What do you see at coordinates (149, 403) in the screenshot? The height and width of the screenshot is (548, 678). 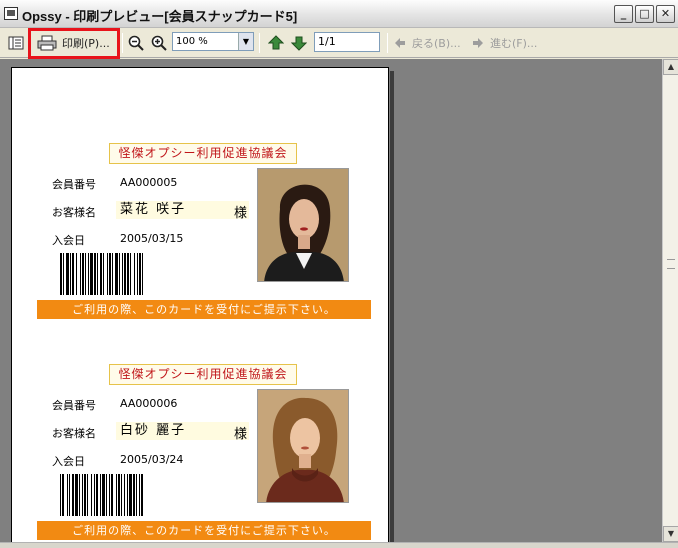 I see `member-number-value: AA000006` at bounding box center [149, 403].